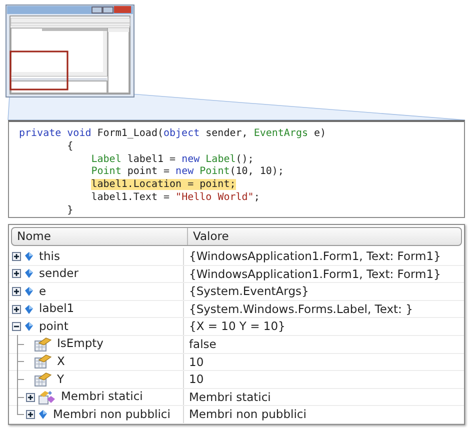 The image size is (473, 433). What do you see at coordinates (34, 236) in the screenshot?
I see `column-header: Nome` at bounding box center [34, 236].